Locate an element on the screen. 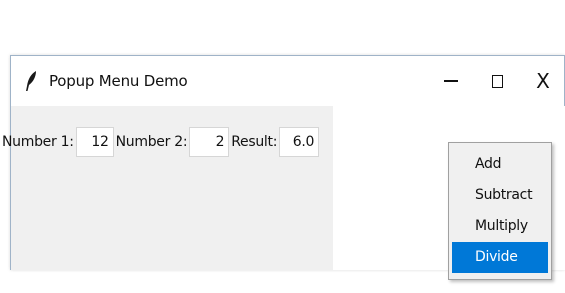  popup-menu: Add Subtract Multiply Divide is located at coordinates (500, 211).